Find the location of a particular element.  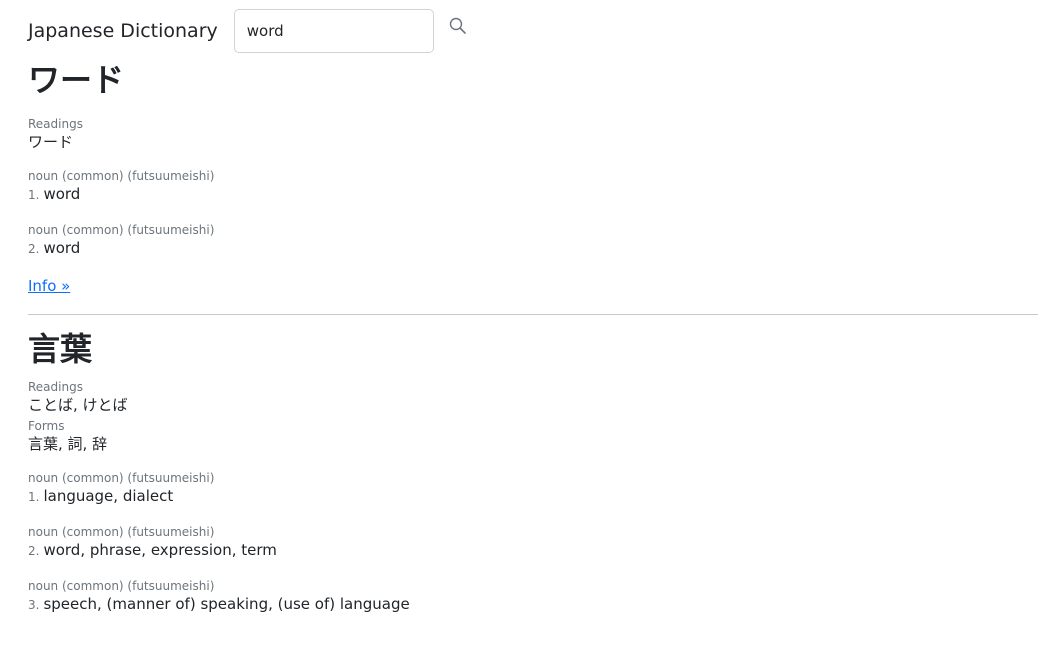

search-icon is located at coordinates (458, 27).